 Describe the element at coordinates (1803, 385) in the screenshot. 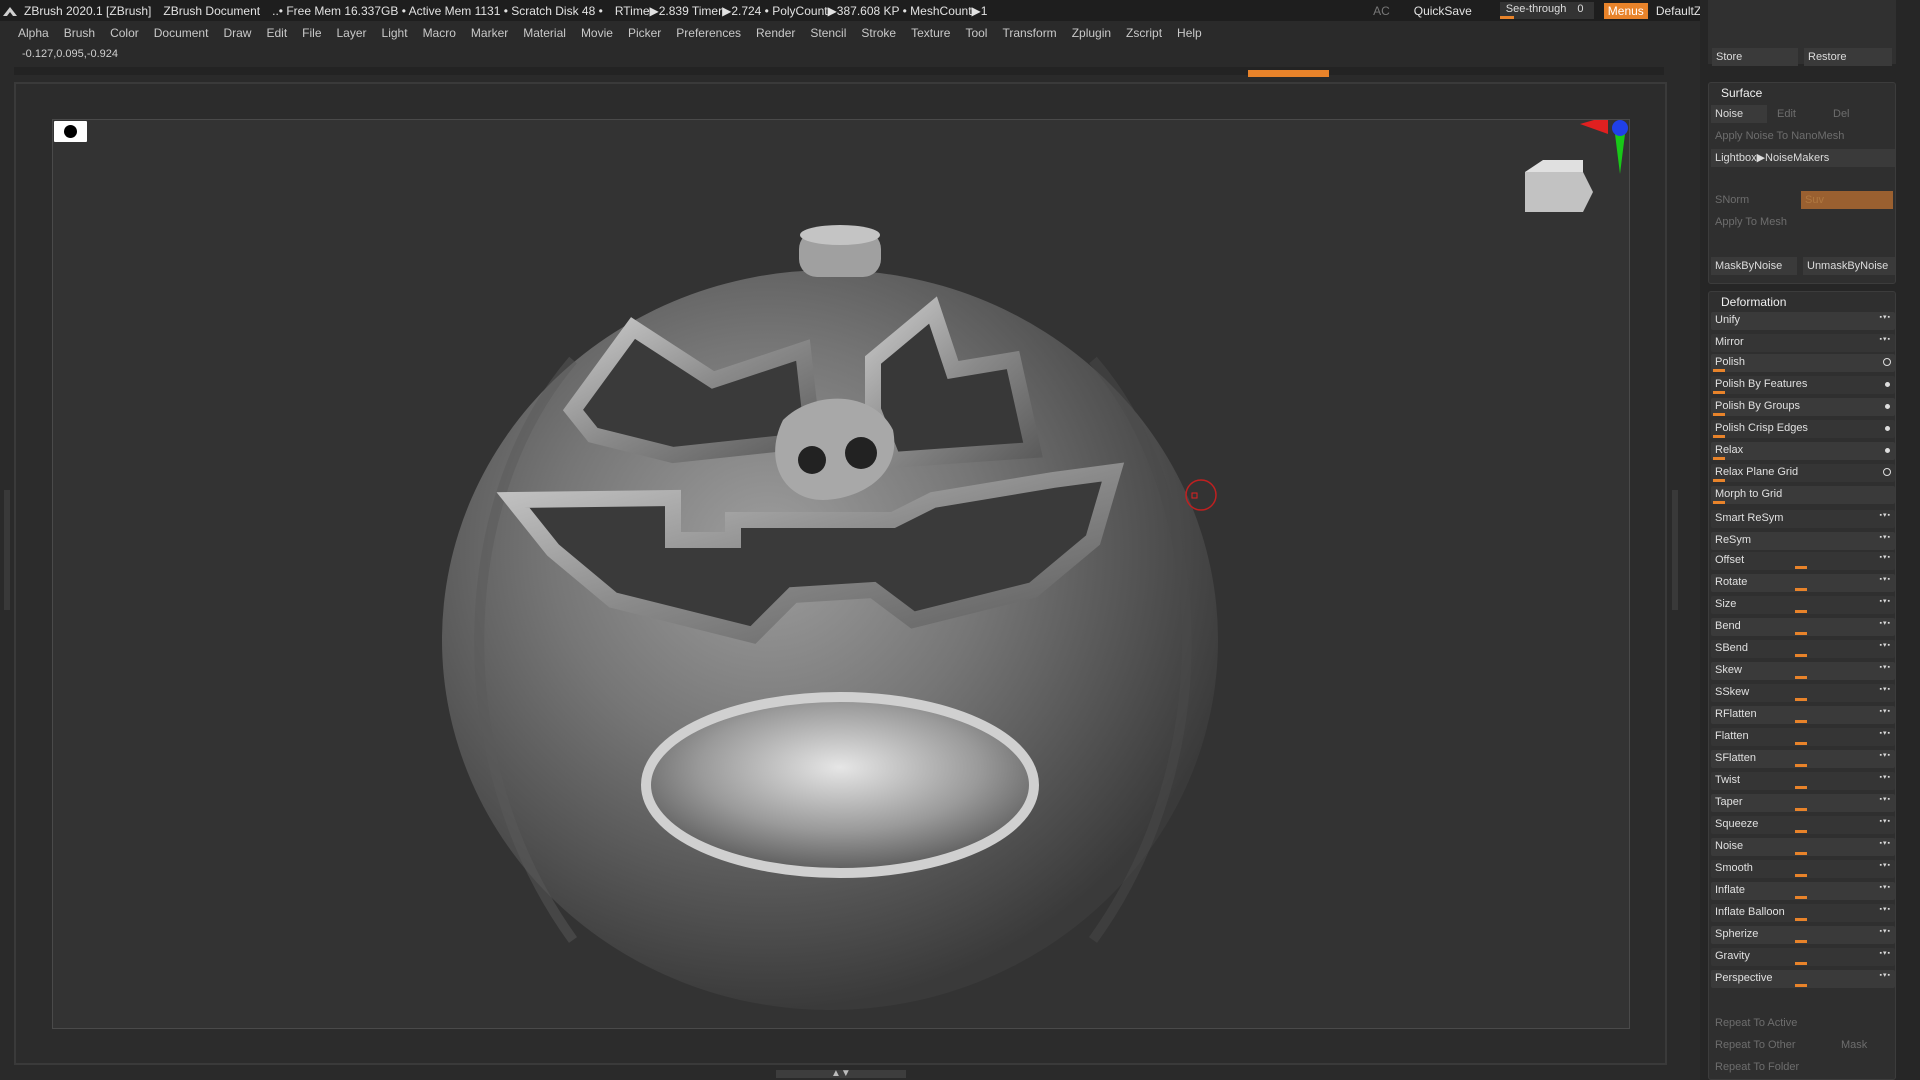

I see `deformation-polish-by-features: Polish By Features` at that location.